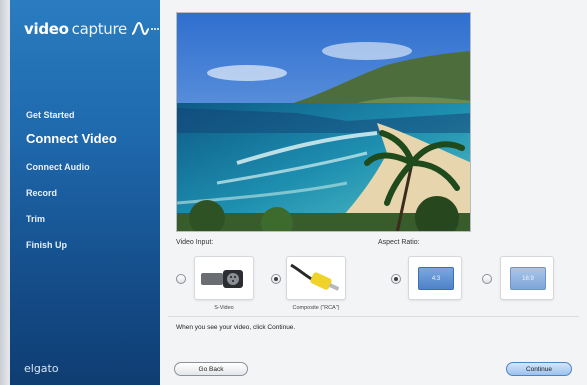 The width and height of the screenshot is (587, 385). I want to click on elgato-logo: elgato, so click(41, 368).